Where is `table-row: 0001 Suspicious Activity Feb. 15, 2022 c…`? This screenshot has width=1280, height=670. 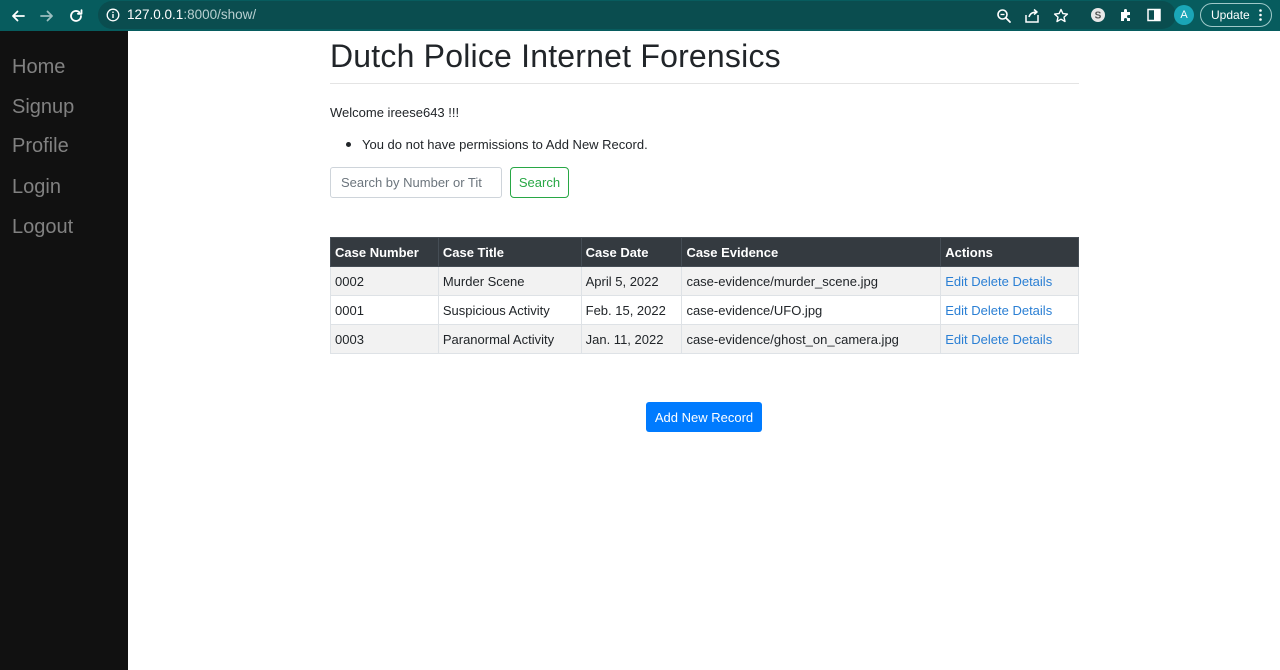
table-row: 0001 Suspicious Activity Feb. 15, 2022 c… is located at coordinates (704, 310).